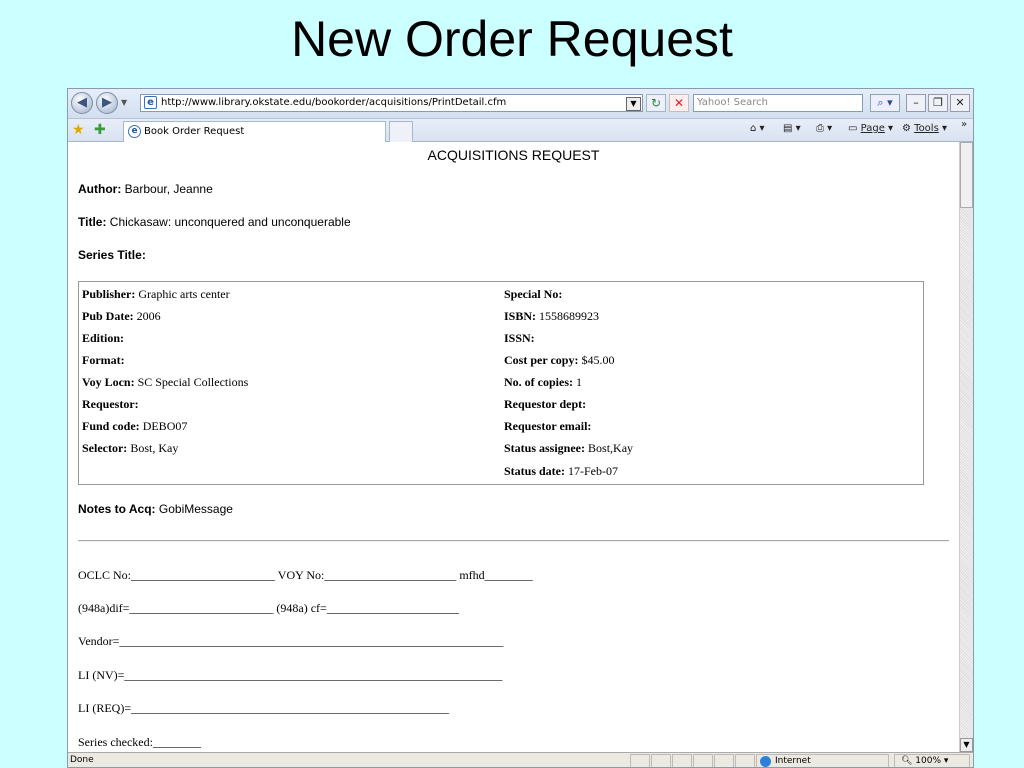 This screenshot has width=1024, height=768. Describe the element at coordinates (593, 471) in the screenshot. I see `status-date-value: 17-Feb-07` at that location.